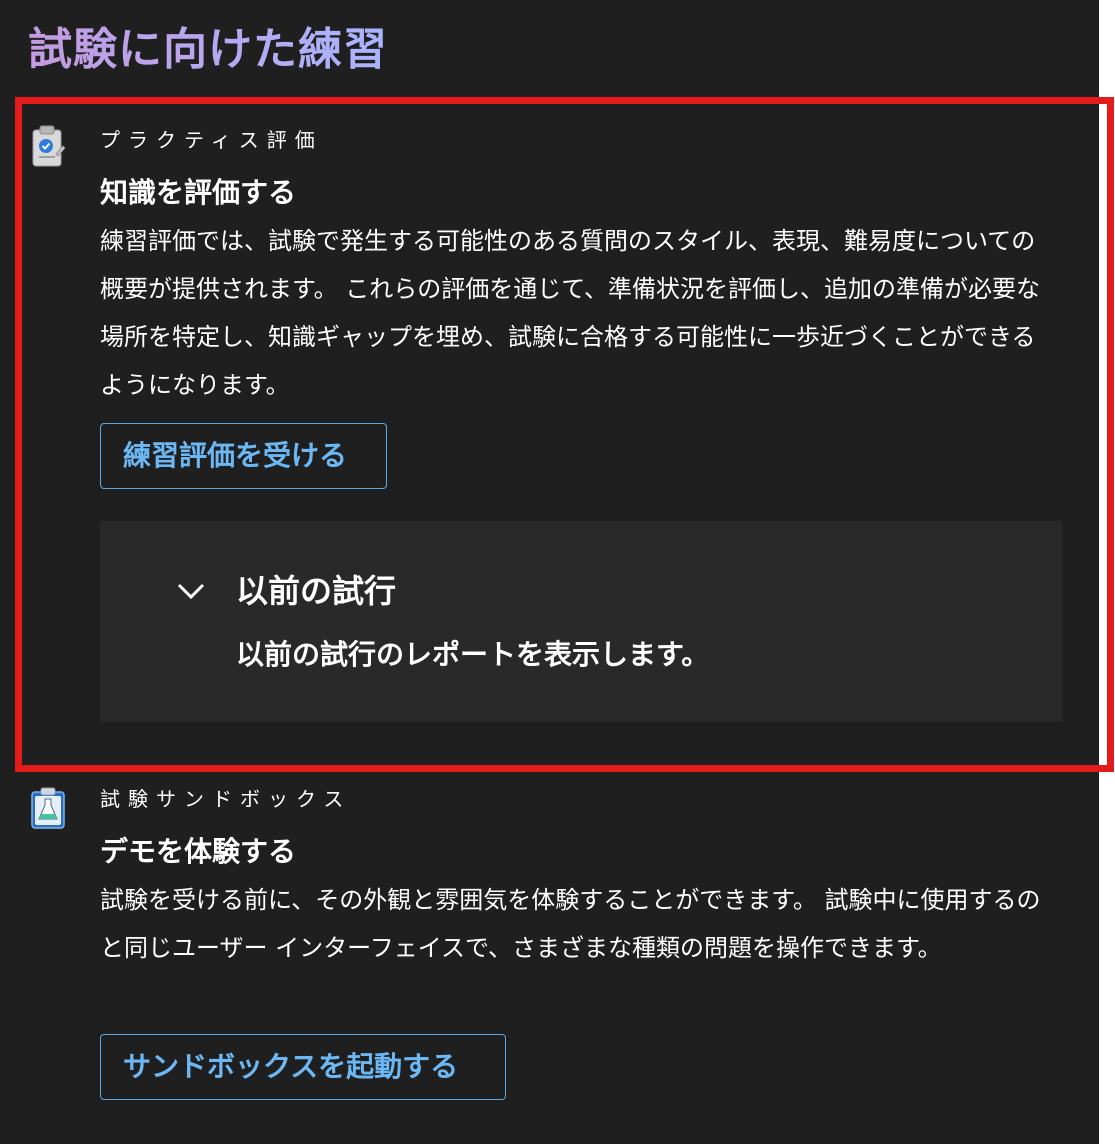  Describe the element at coordinates (208, 50) in the screenshot. I see `page-title: 試験に向けた練習` at that location.